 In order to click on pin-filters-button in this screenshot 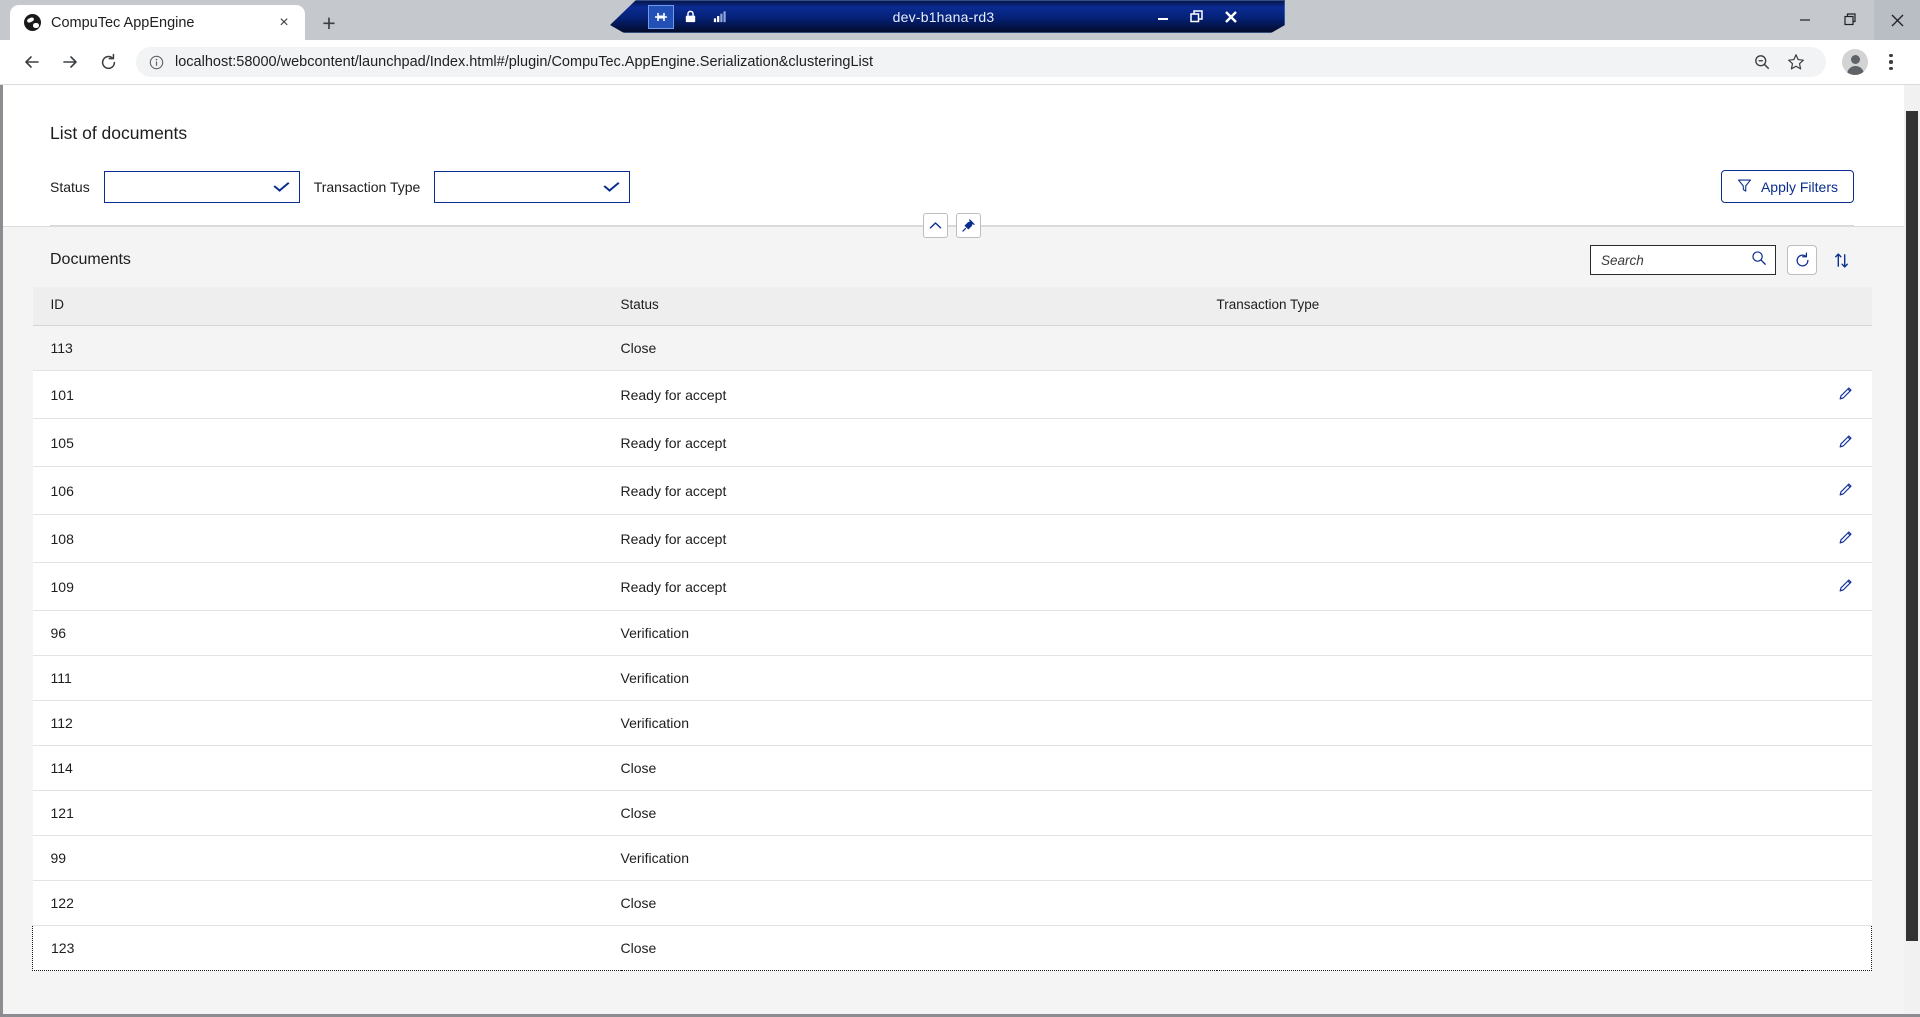, I will do `click(968, 225)`.